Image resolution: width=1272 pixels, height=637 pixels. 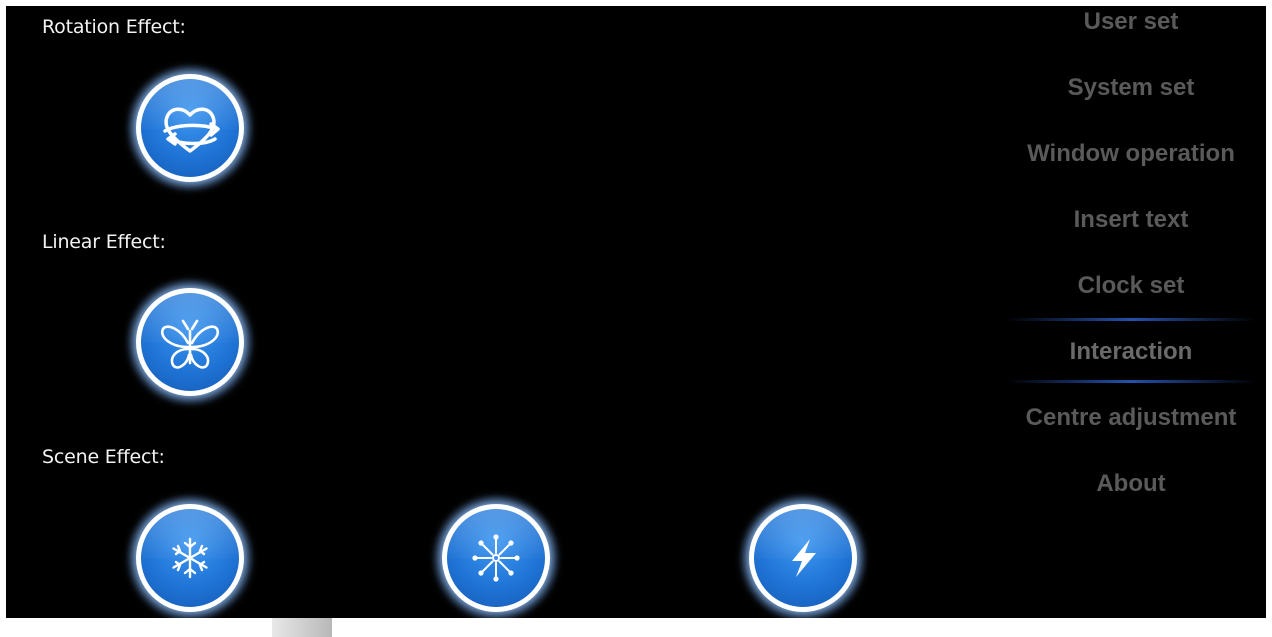 I want to click on linear-effect-button, so click(x=190, y=342).